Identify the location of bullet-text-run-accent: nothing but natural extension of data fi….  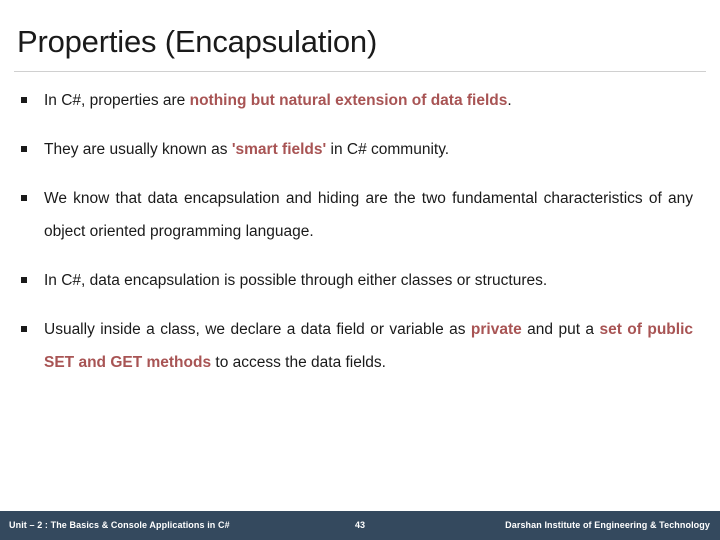
(348, 100).